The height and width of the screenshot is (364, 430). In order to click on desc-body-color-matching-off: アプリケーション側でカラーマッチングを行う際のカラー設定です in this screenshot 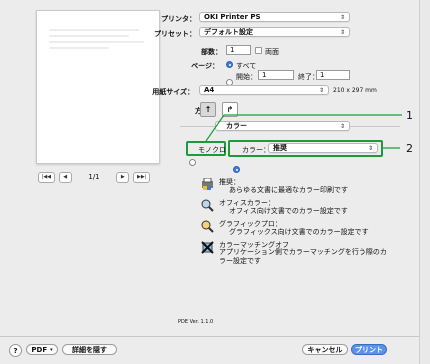, I will do `click(303, 256)`.